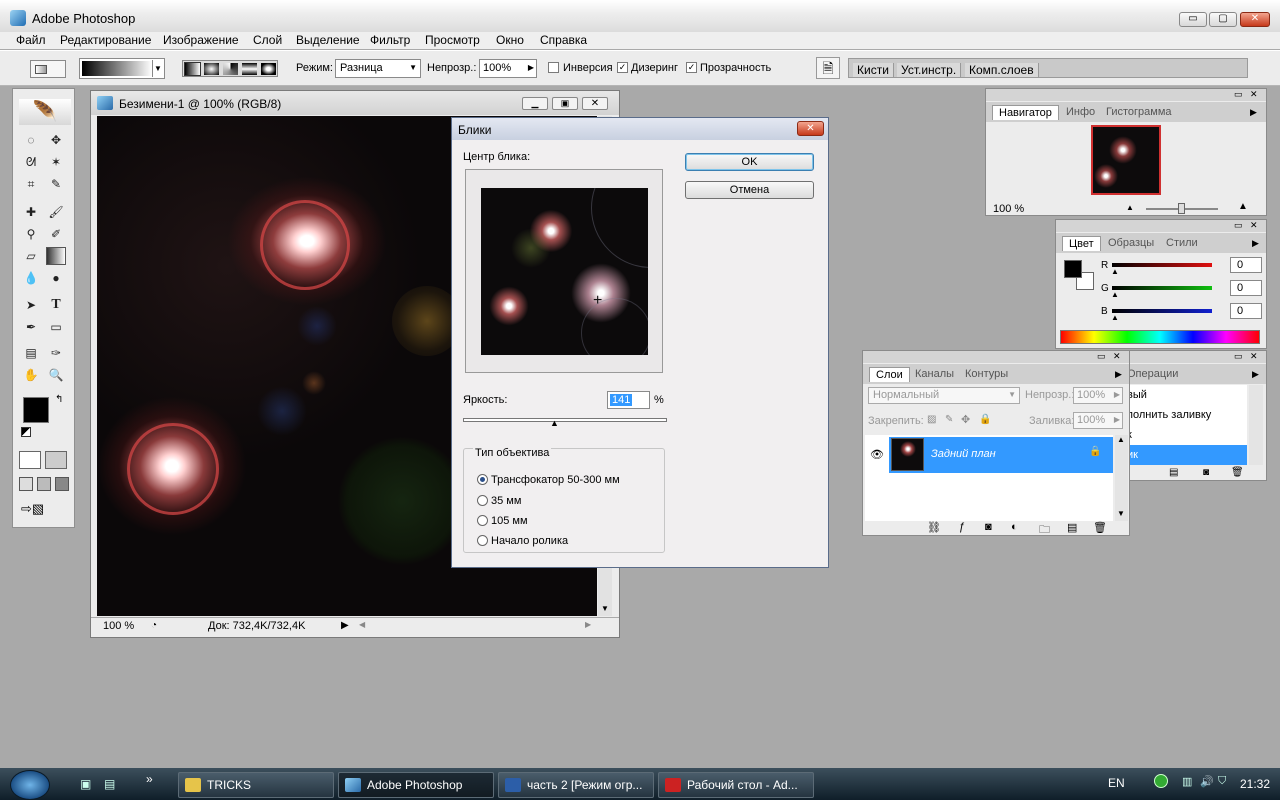 The height and width of the screenshot is (800, 1280). Describe the element at coordinates (362, 624) in the screenshot. I see `scroll-left-icon: ◀` at that location.